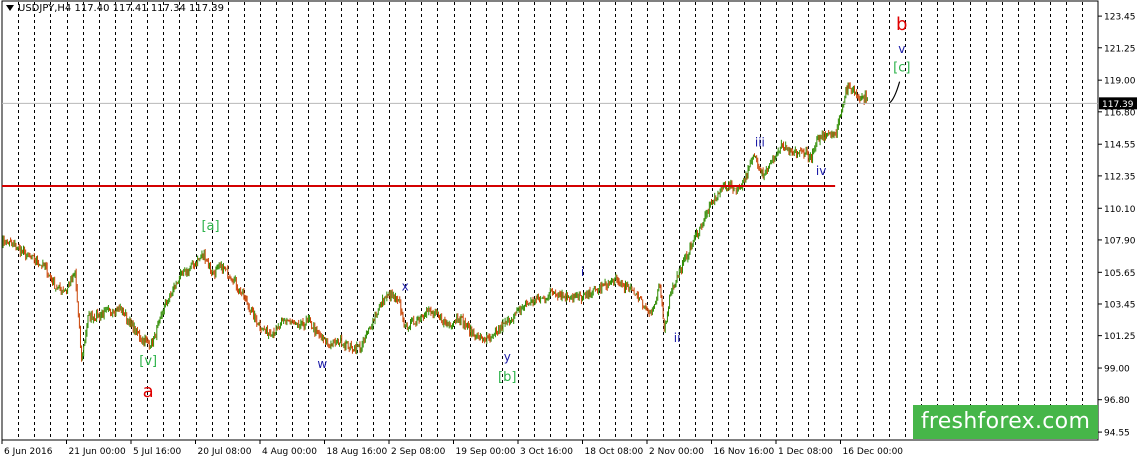  I want to click on brand-watermark: freshforex.com, so click(1005, 422).